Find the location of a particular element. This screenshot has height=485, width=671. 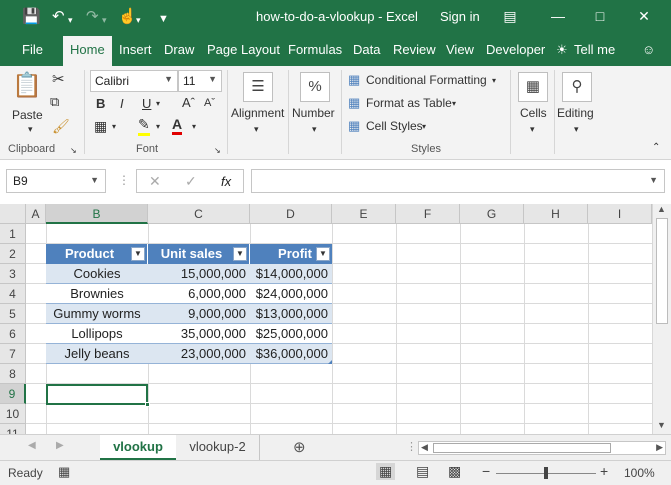

bold-button: B is located at coordinates (100, 103).